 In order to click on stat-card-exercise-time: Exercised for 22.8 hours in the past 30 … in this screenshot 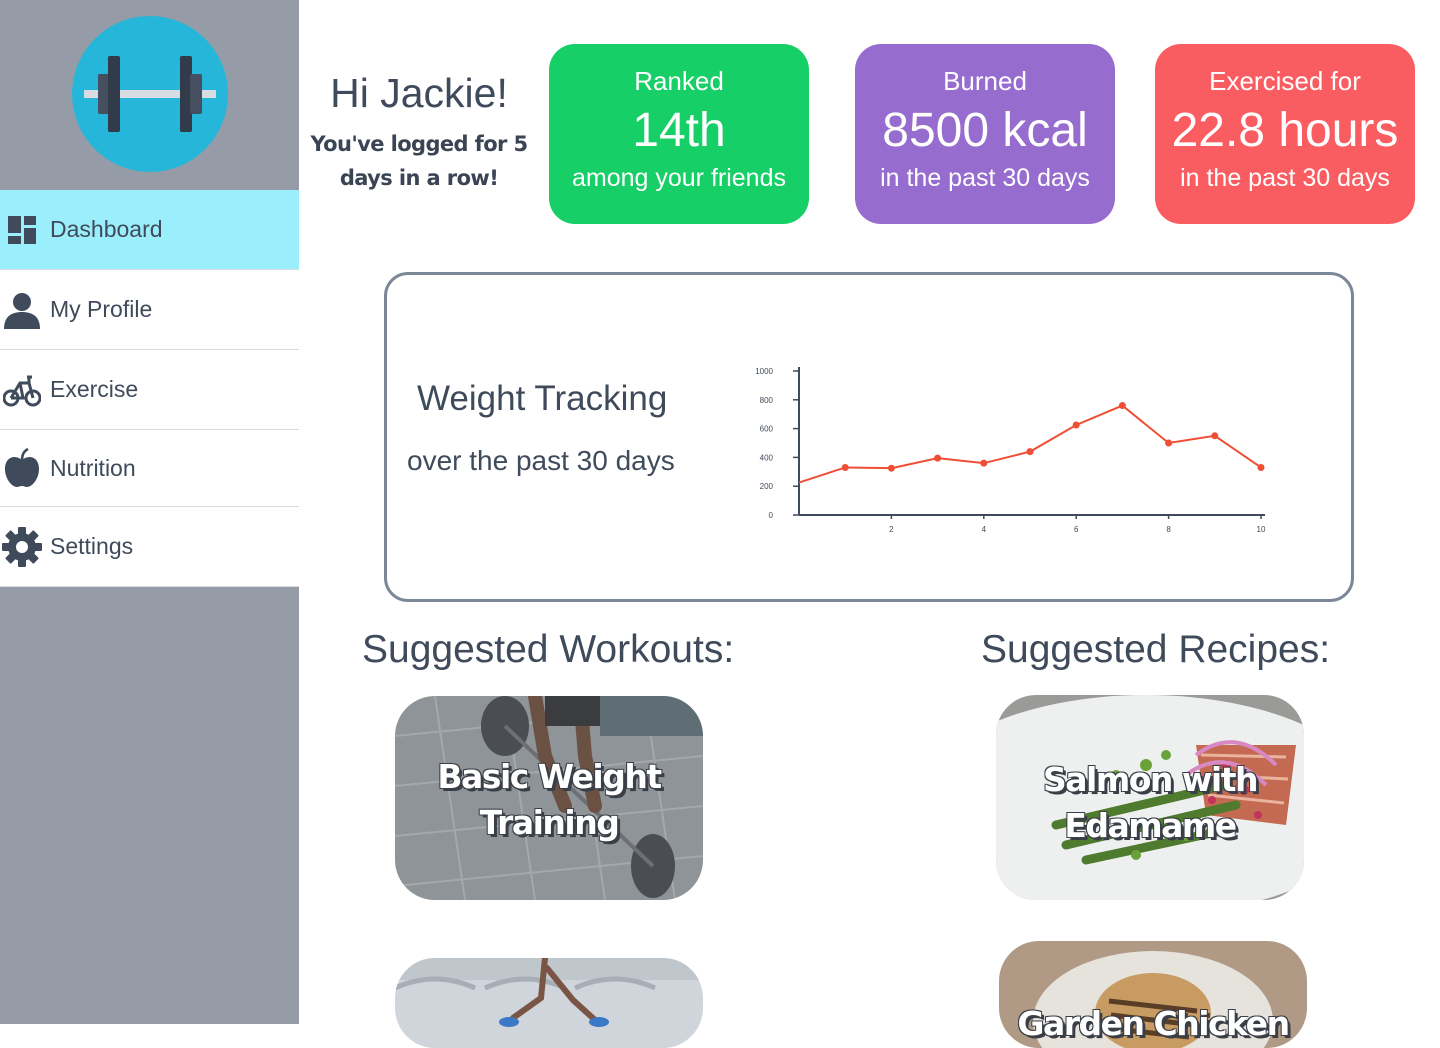, I will do `click(1285, 134)`.